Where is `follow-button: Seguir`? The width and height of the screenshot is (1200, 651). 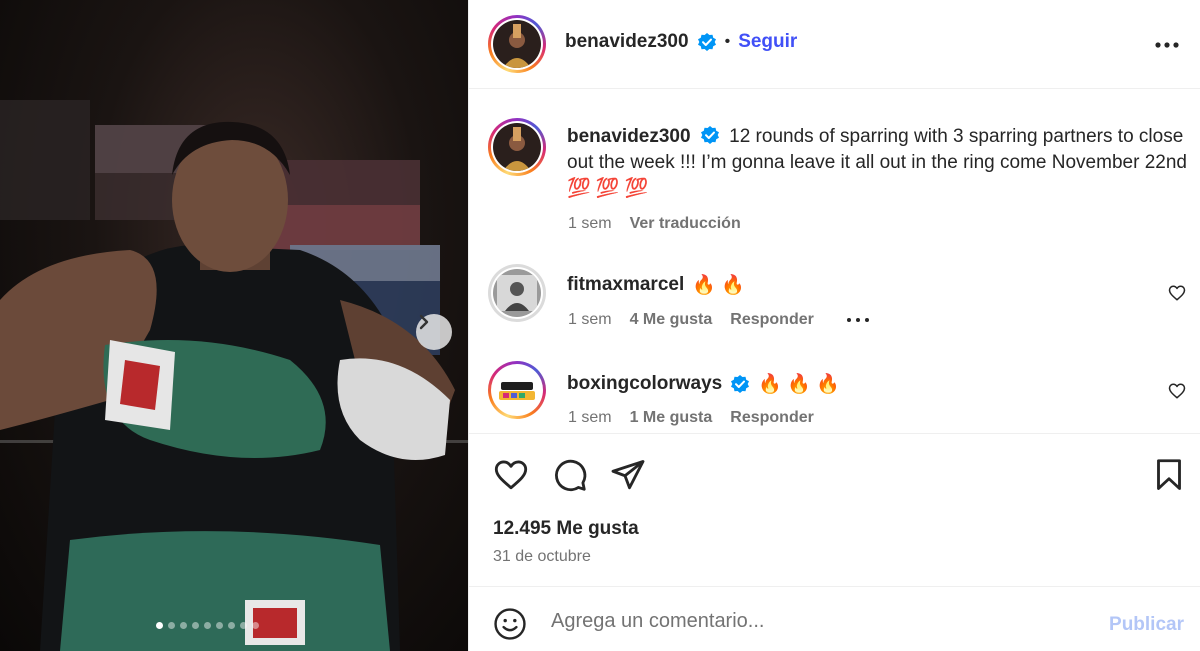
follow-button: Seguir is located at coordinates (767, 42).